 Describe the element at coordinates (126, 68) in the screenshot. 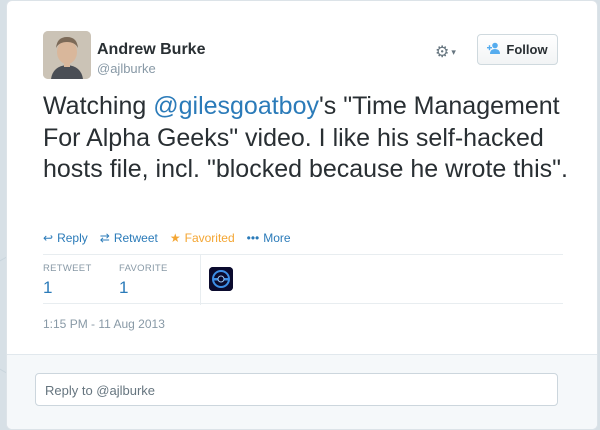

I see `author-handle: @ajlburke` at that location.